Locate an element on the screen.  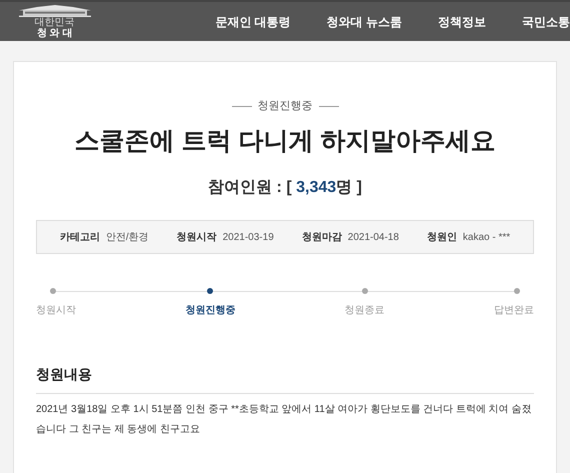
status-label: 청원진행중 is located at coordinates (285, 106).